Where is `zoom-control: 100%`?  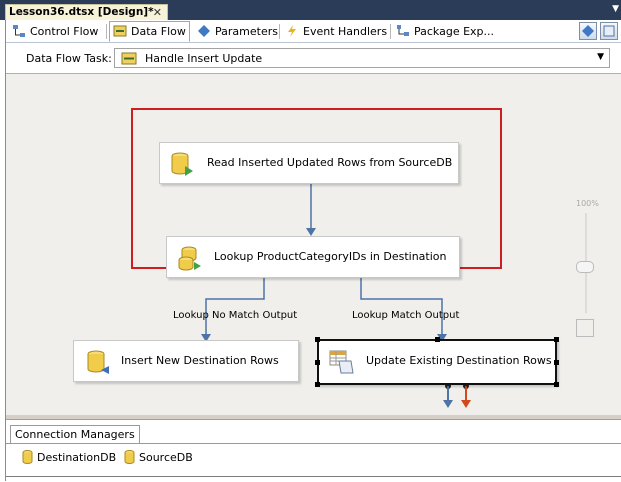
zoom-control: 100% is located at coordinates (587, 269).